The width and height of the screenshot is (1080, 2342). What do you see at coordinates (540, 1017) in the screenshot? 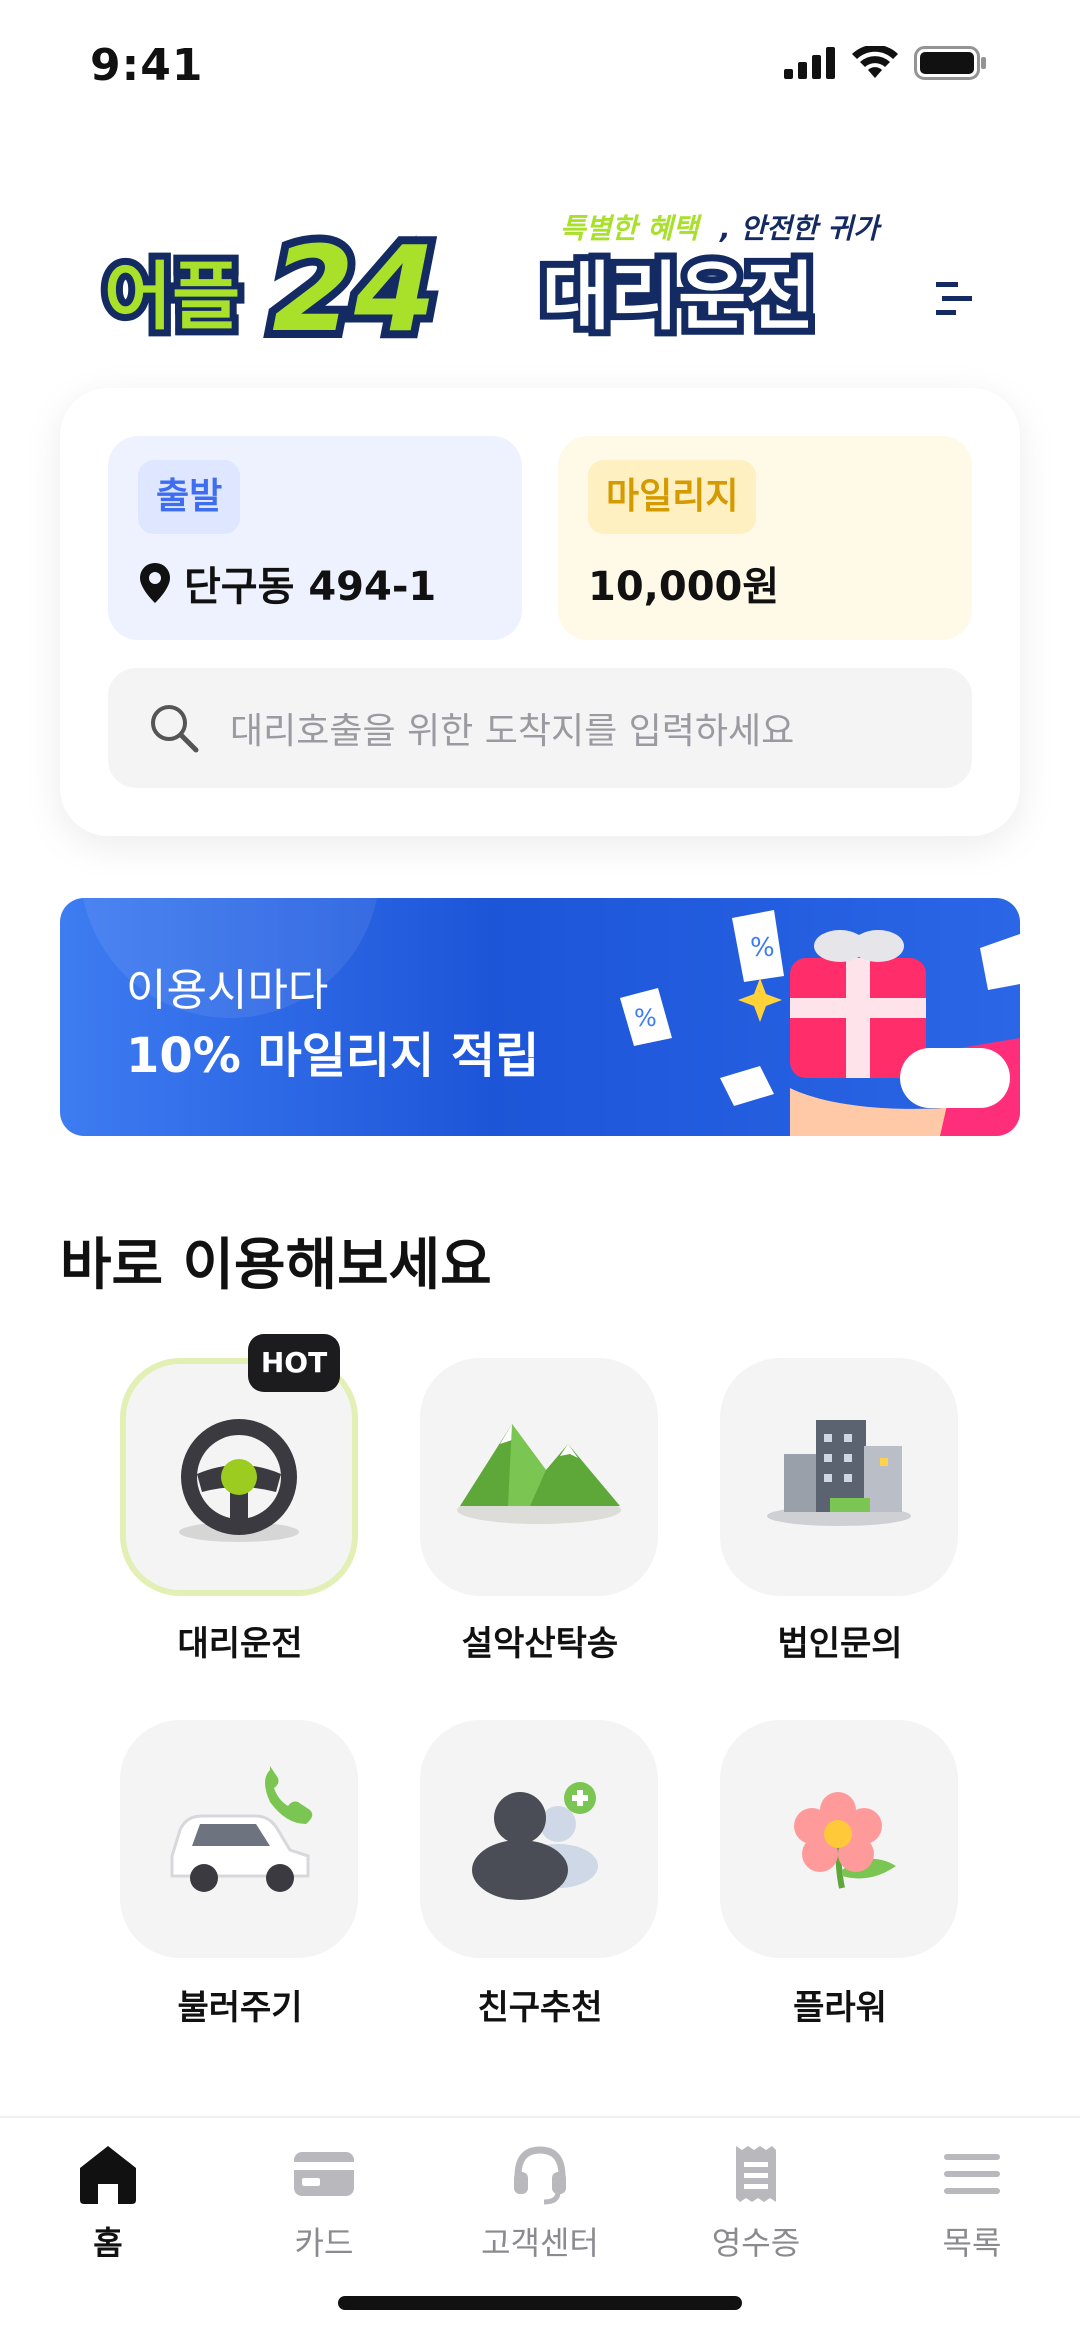
I see `promo-banner: % % 이용시마다 10% 마일리지 적립` at bounding box center [540, 1017].